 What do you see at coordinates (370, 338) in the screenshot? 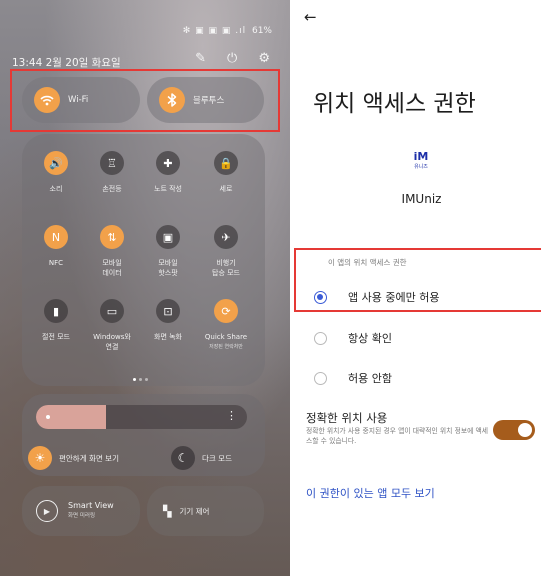
I see `option-label: 항상 확인` at bounding box center [370, 338].